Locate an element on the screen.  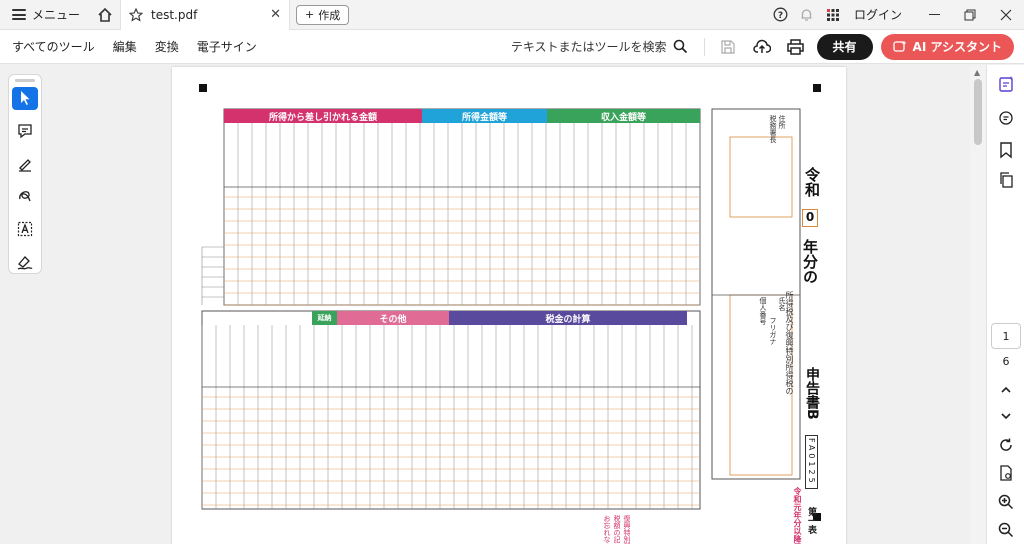
close-window-button is located at coordinates (1006, 15).